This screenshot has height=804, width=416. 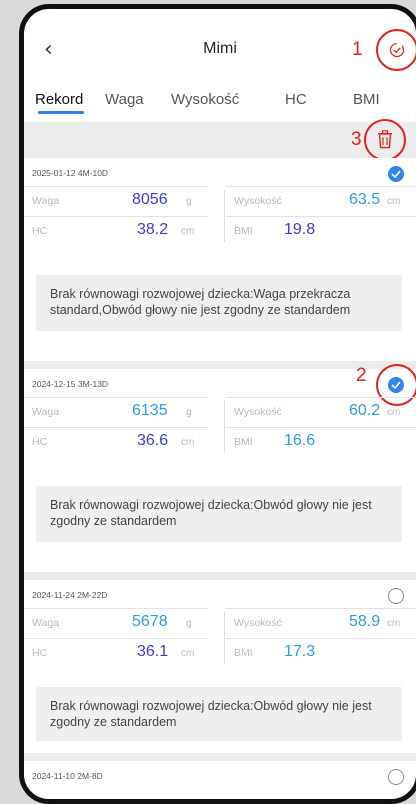 I want to click on metric-hc: HC 36.1 cm, so click(x=116, y=652).